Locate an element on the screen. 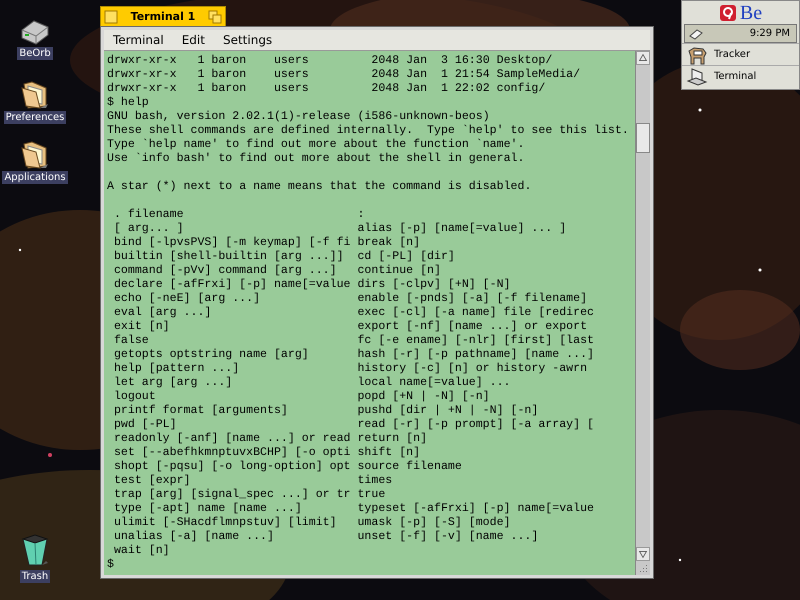  help-entry: true is located at coordinates (371, 495).